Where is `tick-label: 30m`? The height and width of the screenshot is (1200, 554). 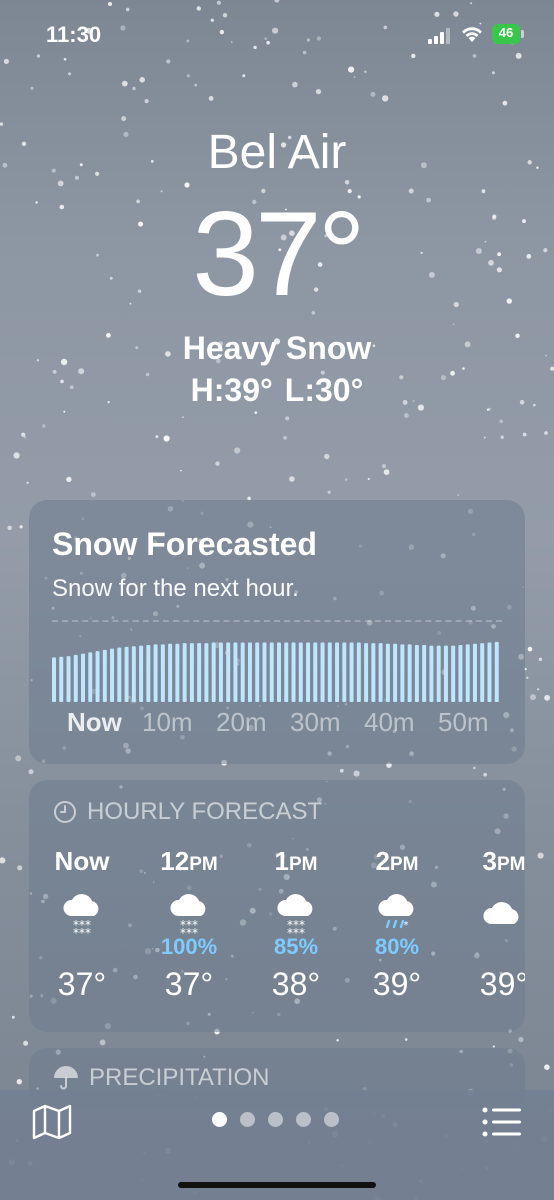 tick-label: 30m is located at coordinates (315, 722).